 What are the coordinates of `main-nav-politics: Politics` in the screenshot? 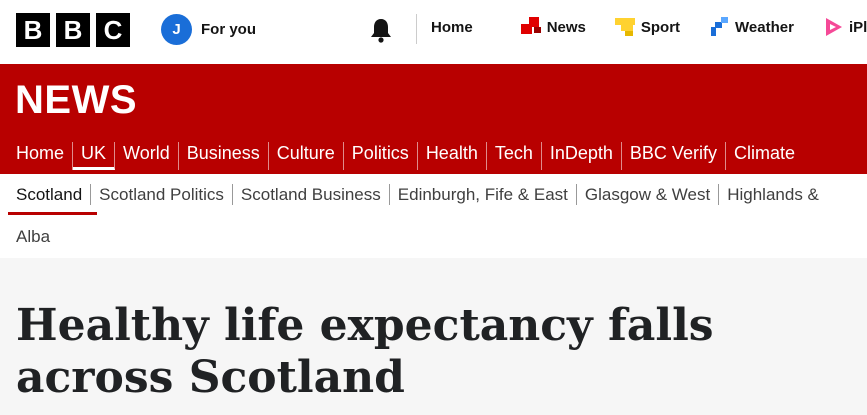 It's located at (381, 156).